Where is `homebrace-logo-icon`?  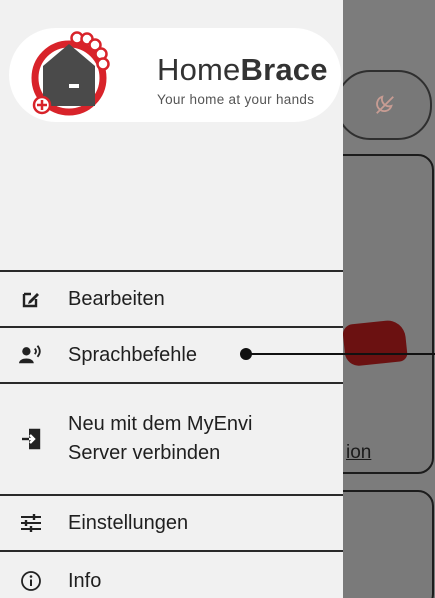 homebrace-logo-icon is located at coordinates (70, 73).